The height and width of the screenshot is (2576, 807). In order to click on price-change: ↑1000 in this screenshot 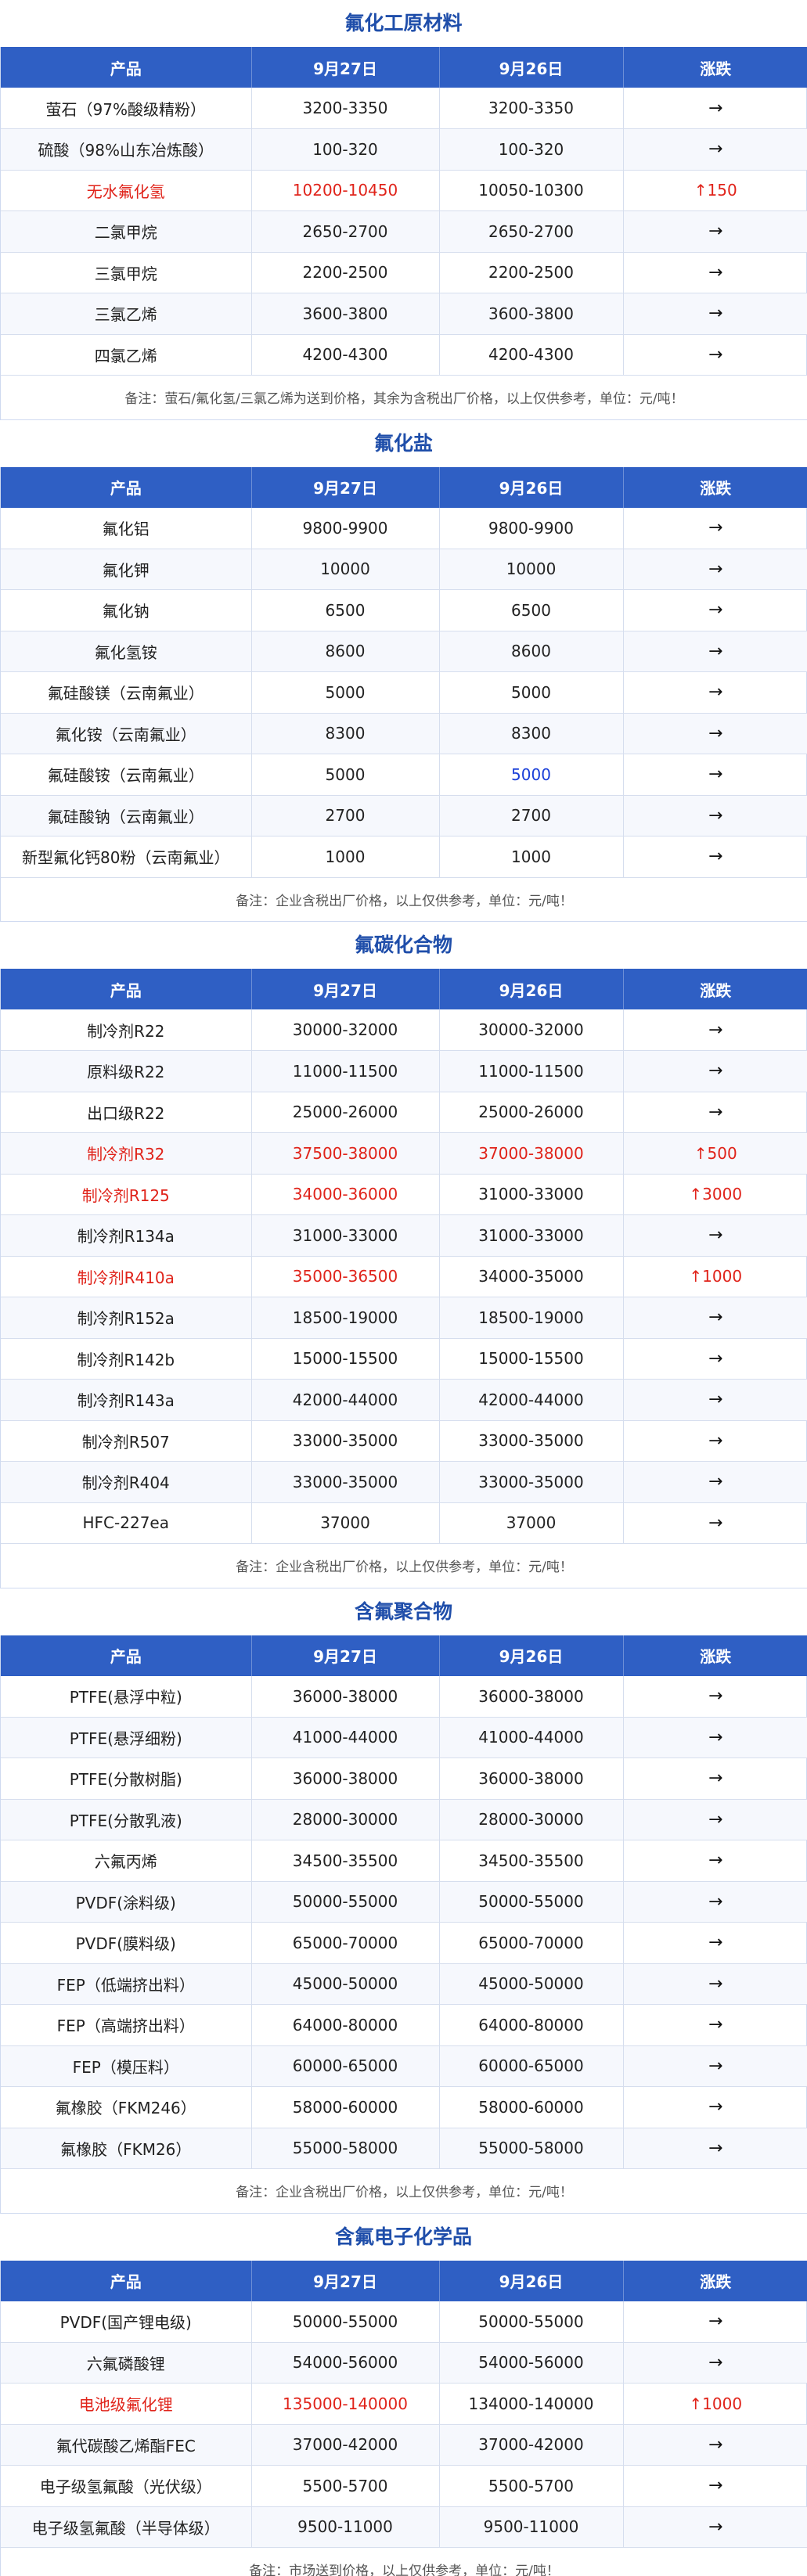, I will do `click(715, 2404)`.